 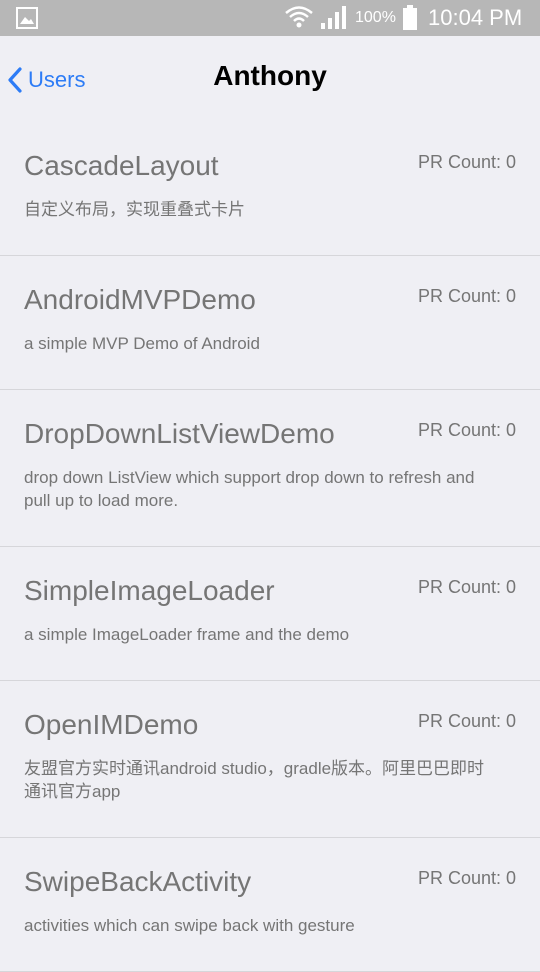 I want to click on battery-percent: 100%, so click(x=375, y=17).